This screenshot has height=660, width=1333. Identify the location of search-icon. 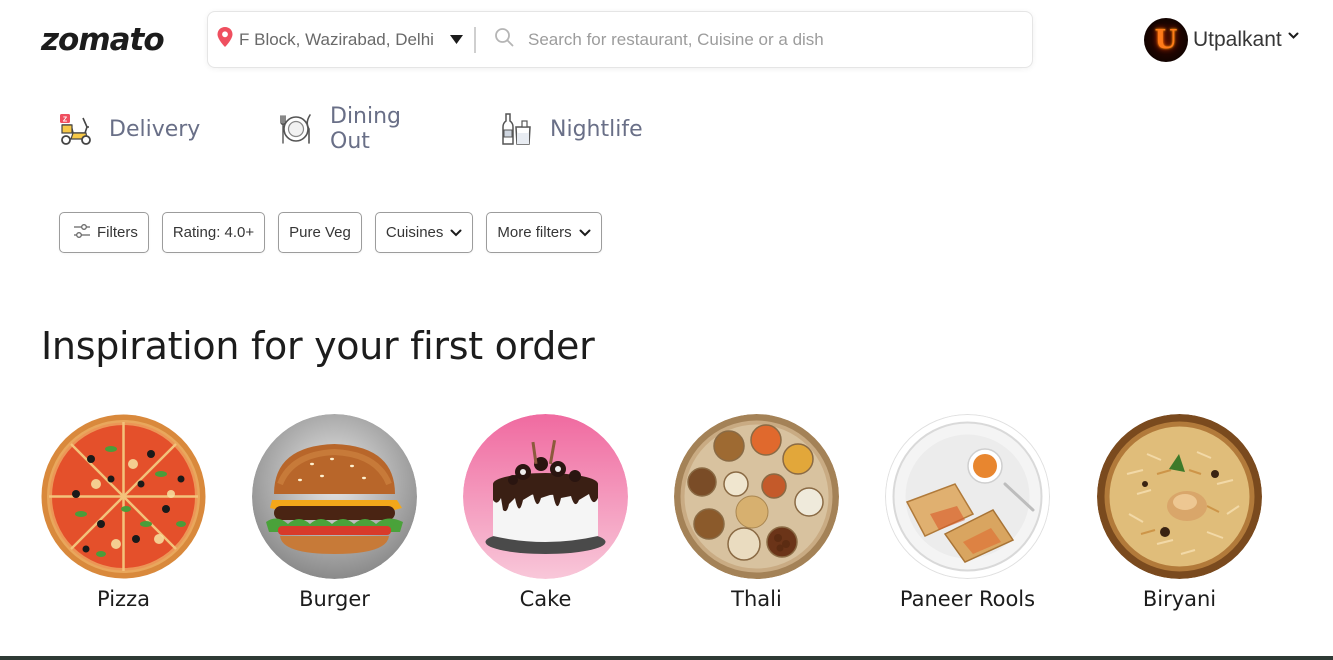
(504, 39).